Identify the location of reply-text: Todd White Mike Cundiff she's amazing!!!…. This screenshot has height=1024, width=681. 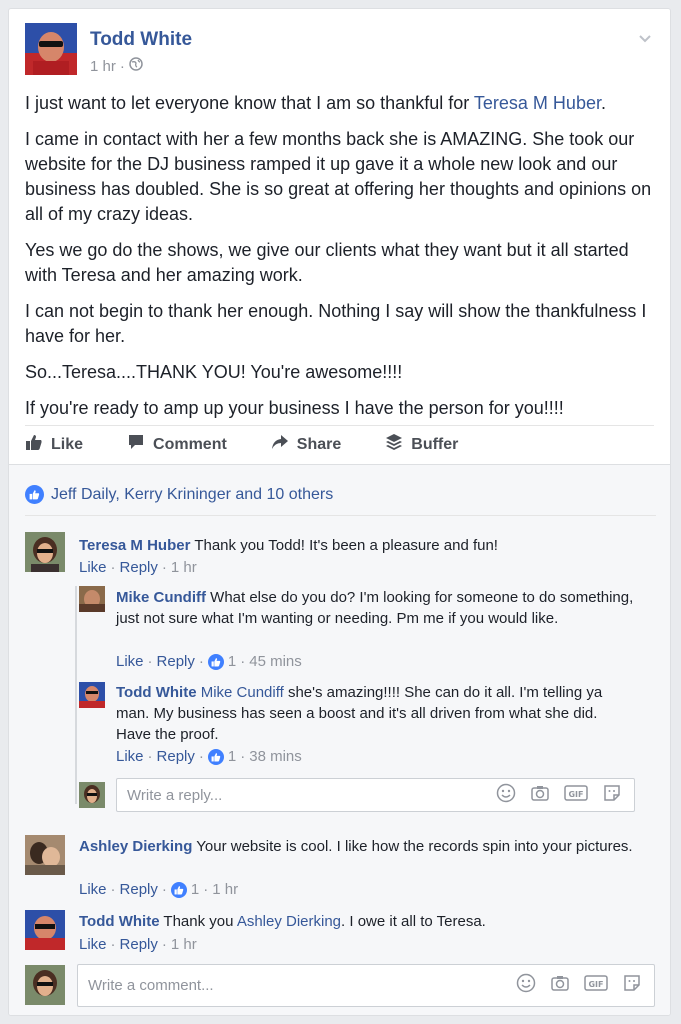
(359, 713).